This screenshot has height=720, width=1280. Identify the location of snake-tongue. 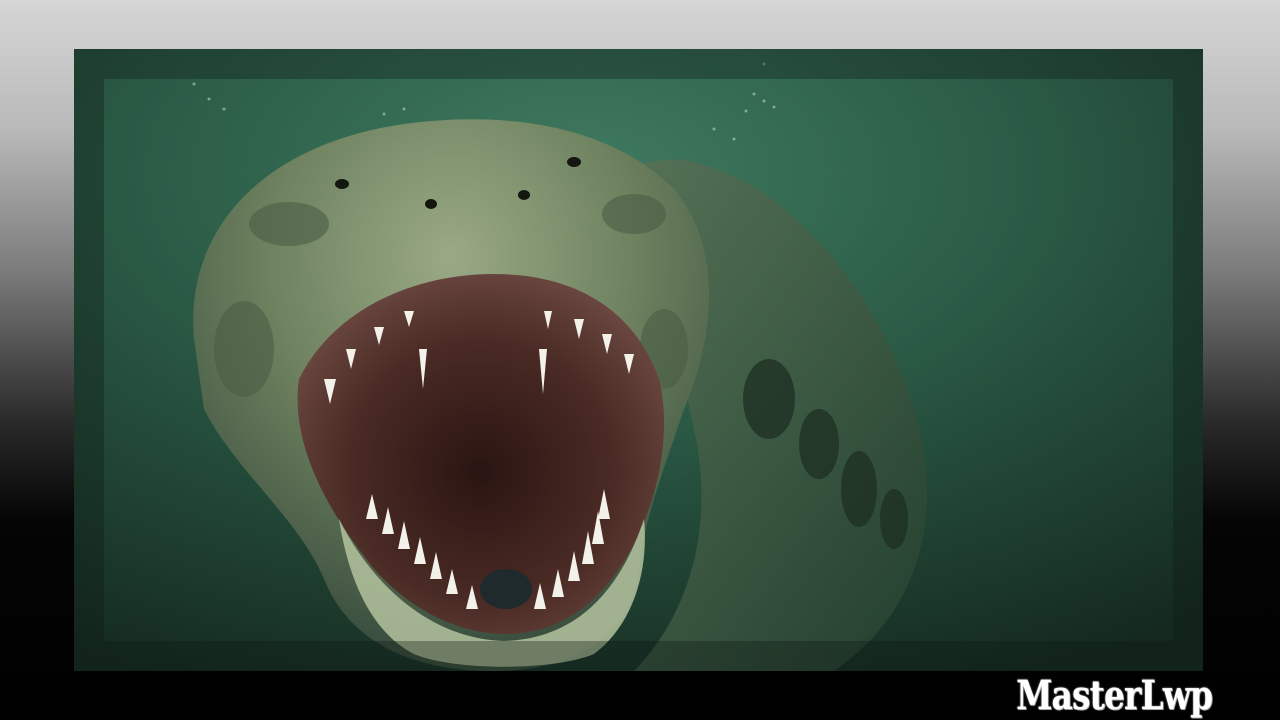
(506, 589).